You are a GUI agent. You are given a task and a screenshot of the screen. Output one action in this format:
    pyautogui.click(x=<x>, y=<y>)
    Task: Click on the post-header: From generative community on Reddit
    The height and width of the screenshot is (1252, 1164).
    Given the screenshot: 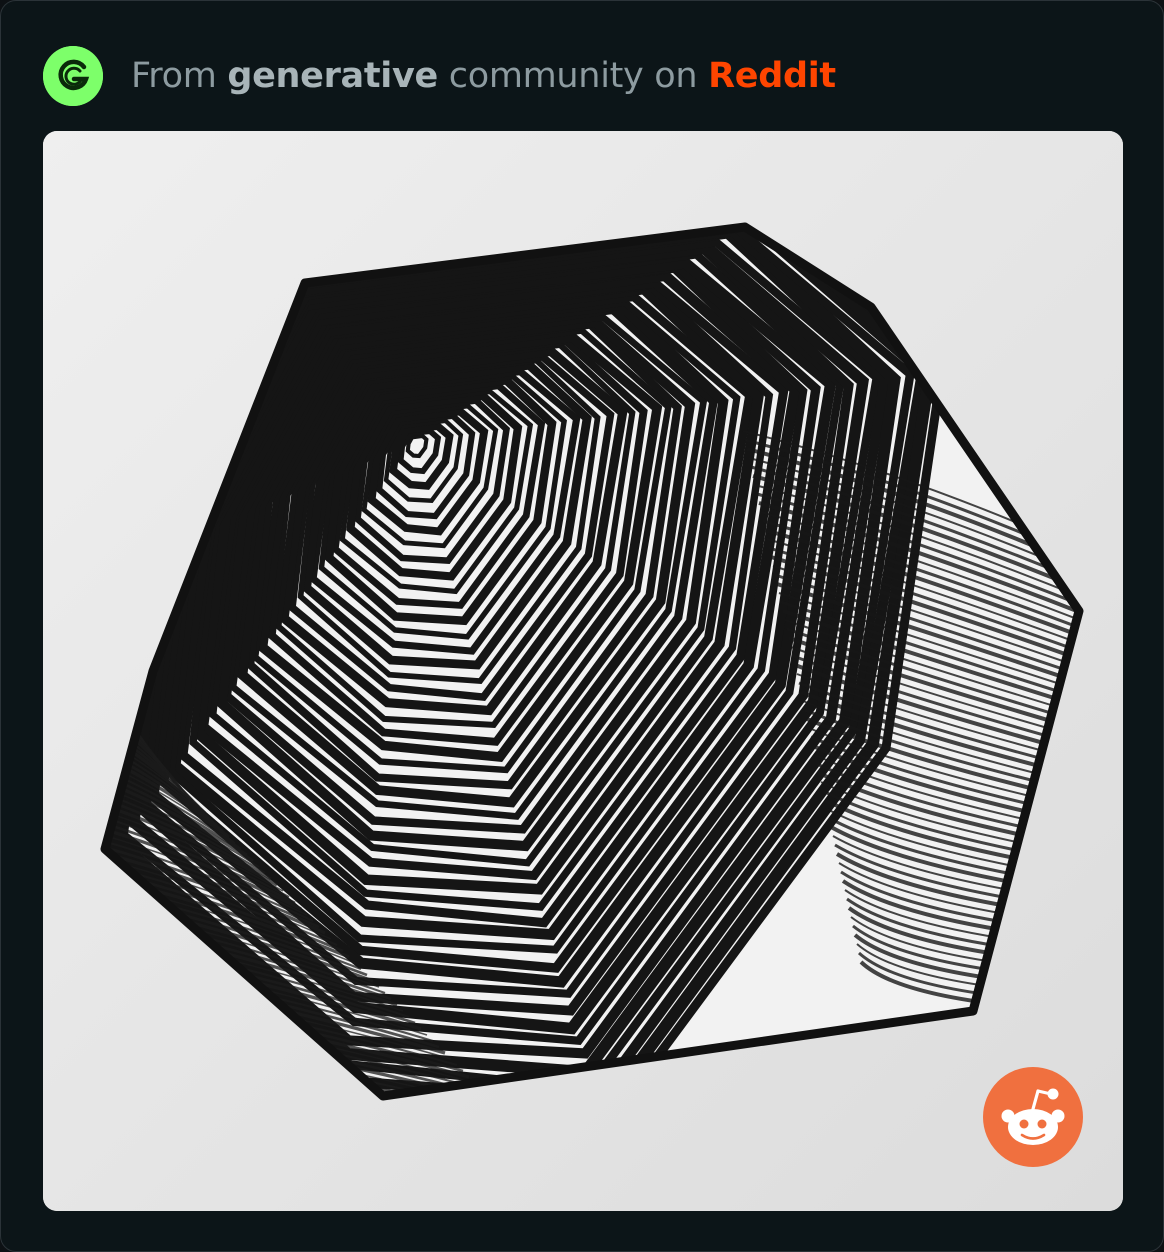 What is the action you would take?
    pyautogui.click(x=439, y=76)
    